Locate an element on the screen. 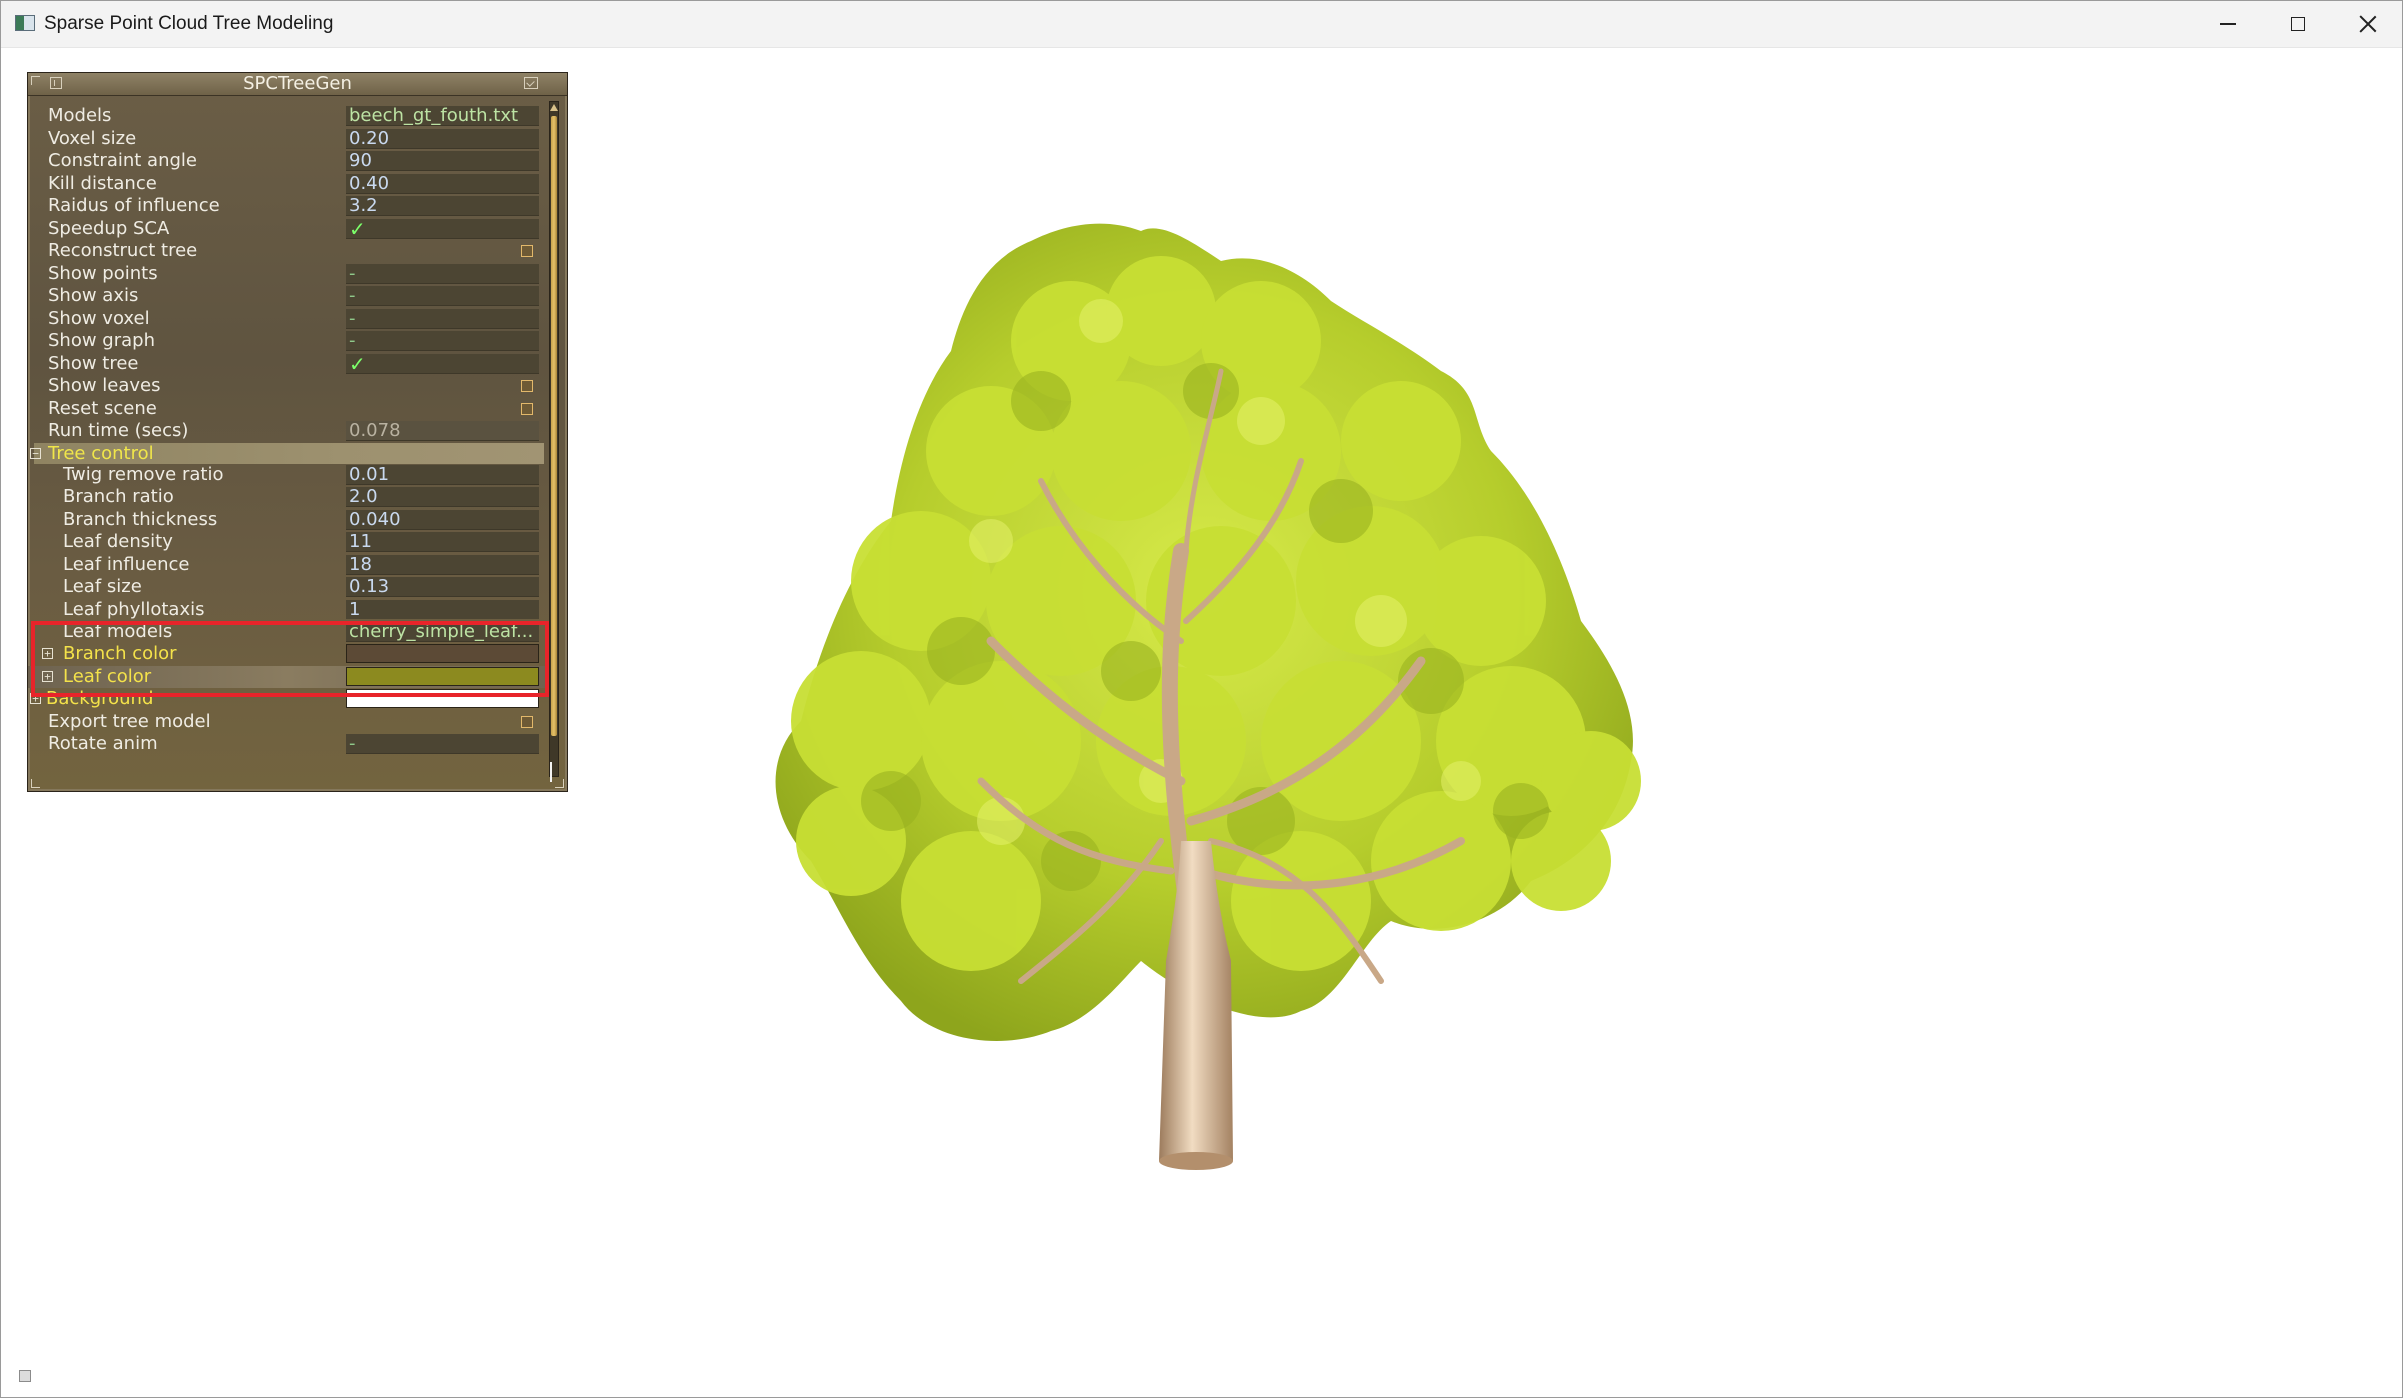 This screenshot has width=2403, height=1398. background-color-swatch is located at coordinates (442, 698).